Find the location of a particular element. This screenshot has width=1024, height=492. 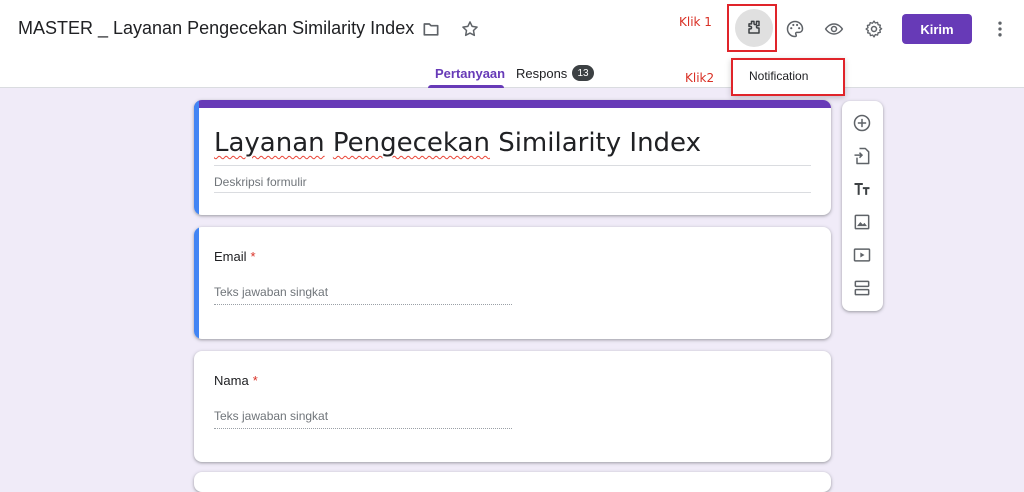

active-tab-indicator is located at coordinates (466, 86).